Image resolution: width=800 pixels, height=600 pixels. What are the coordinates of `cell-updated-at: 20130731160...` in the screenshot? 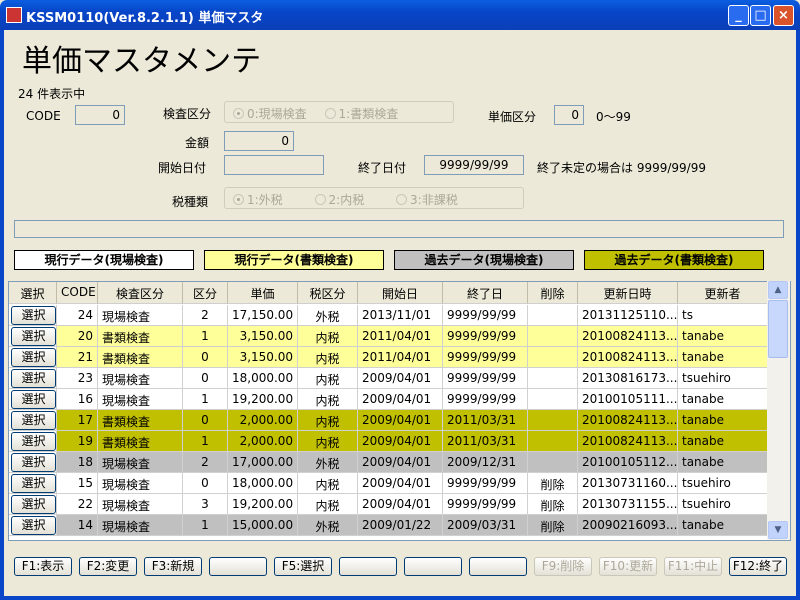 It's located at (628, 483).